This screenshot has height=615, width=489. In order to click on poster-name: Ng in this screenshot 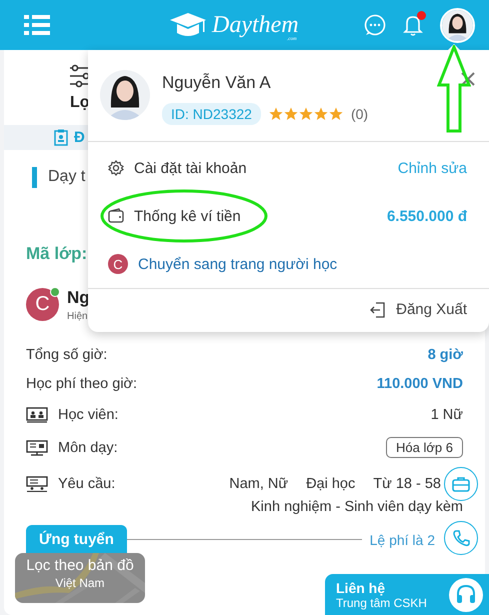, I will do `click(78, 298)`.